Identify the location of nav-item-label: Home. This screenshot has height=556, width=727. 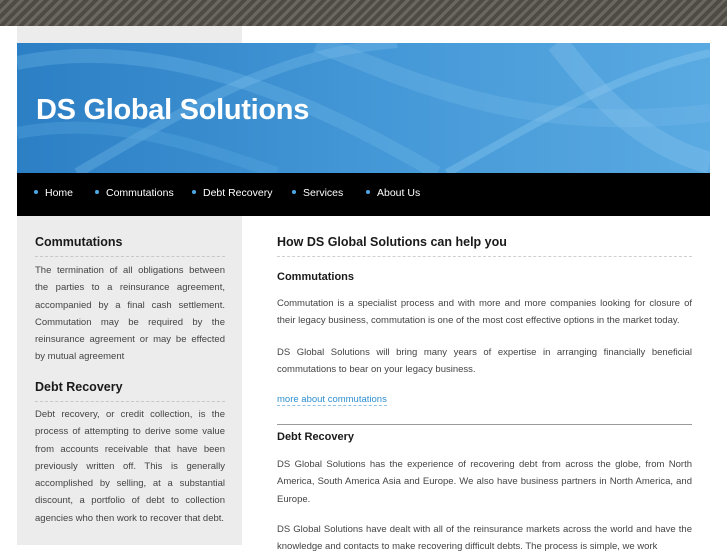
(59, 193).